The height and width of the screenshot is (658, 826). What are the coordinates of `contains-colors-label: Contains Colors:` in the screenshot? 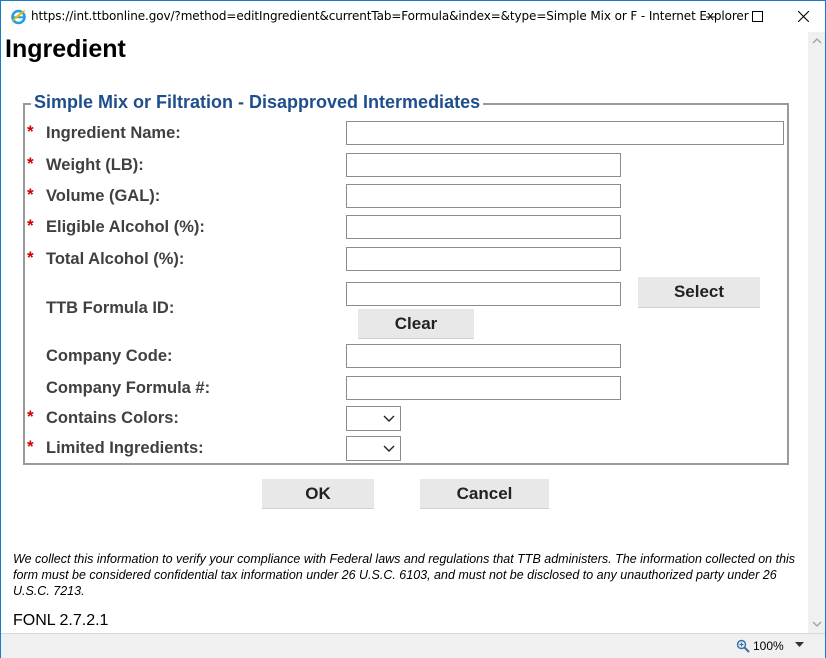 It's located at (112, 418).